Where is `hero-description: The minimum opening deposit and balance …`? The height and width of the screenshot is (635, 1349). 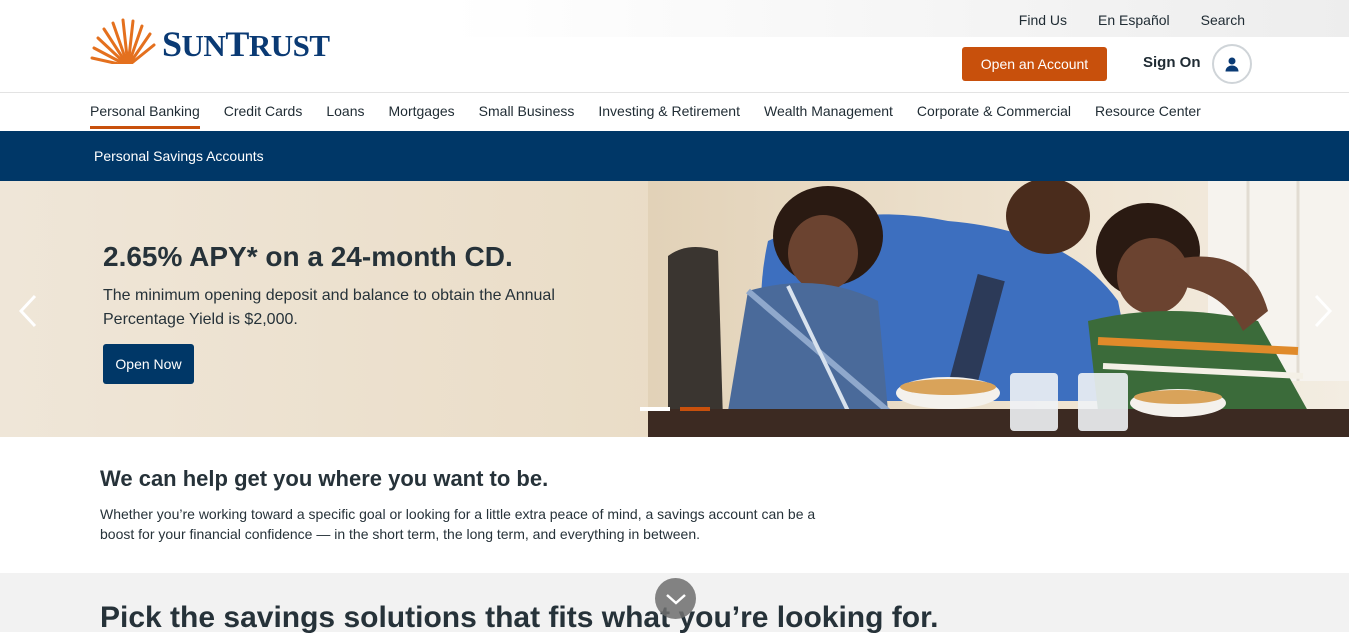
hero-description: The minimum opening deposit and balance … is located at coordinates (329, 307).